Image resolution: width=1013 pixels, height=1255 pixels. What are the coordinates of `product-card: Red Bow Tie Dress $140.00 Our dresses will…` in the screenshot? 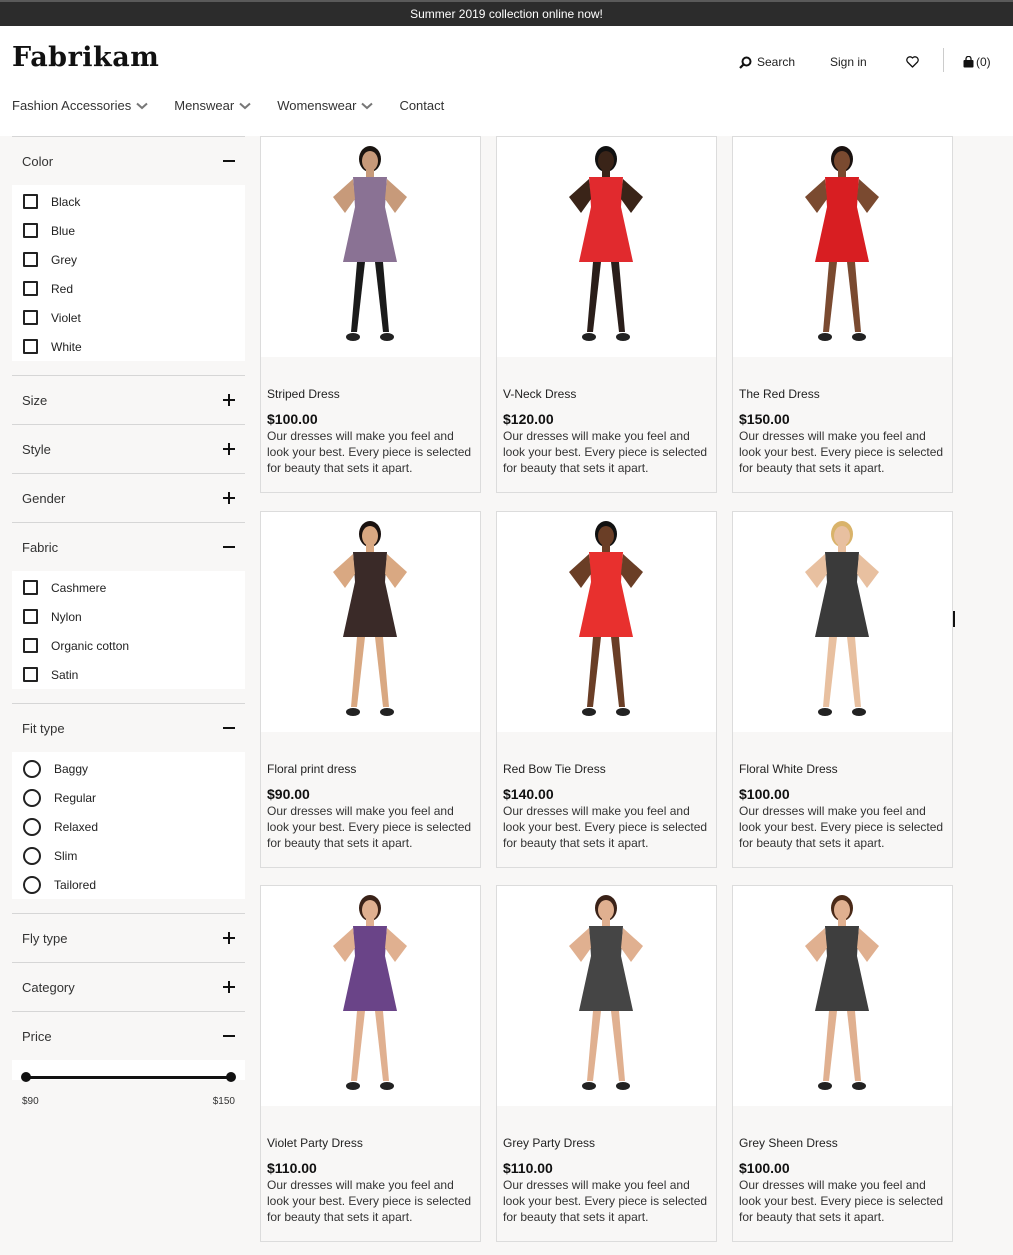 It's located at (606, 689).